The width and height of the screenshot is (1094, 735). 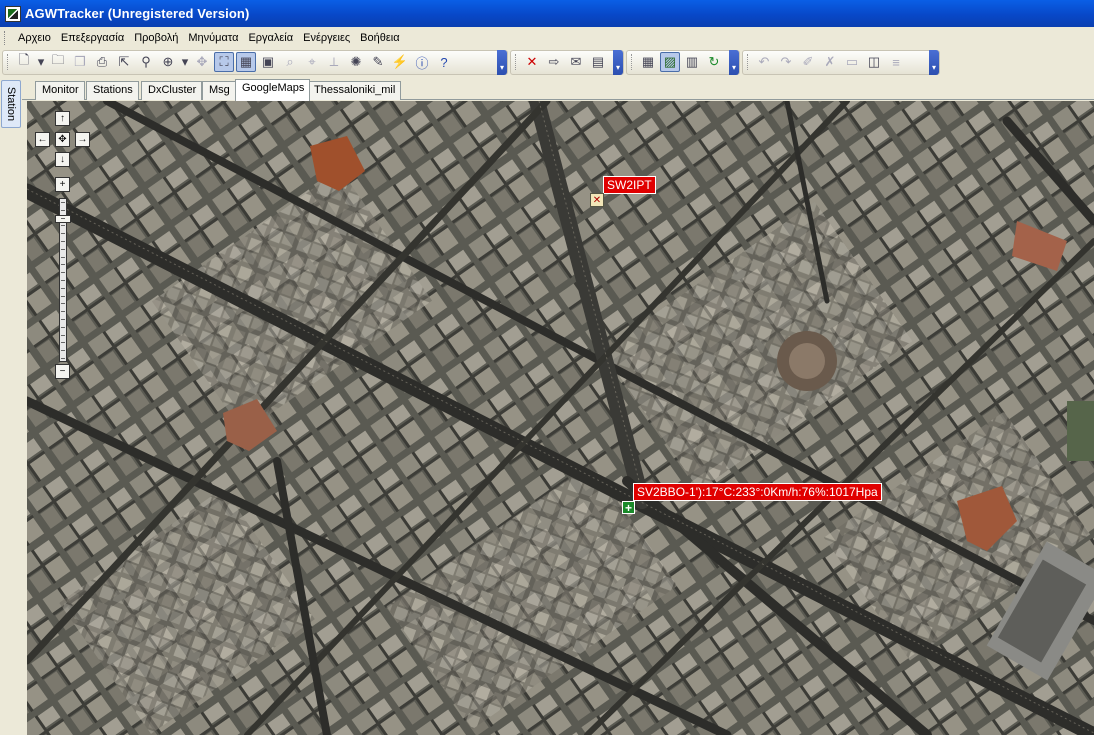 What do you see at coordinates (63, 219) in the screenshot?
I see `zoom-slider-thumb` at bounding box center [63, 219].